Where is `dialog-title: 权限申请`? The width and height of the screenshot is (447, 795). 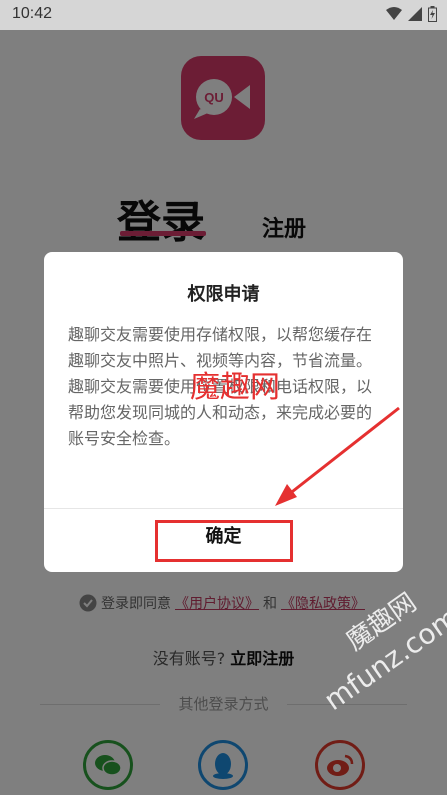 dialog-title: 权限申请 is located at coordinates (223, 294).